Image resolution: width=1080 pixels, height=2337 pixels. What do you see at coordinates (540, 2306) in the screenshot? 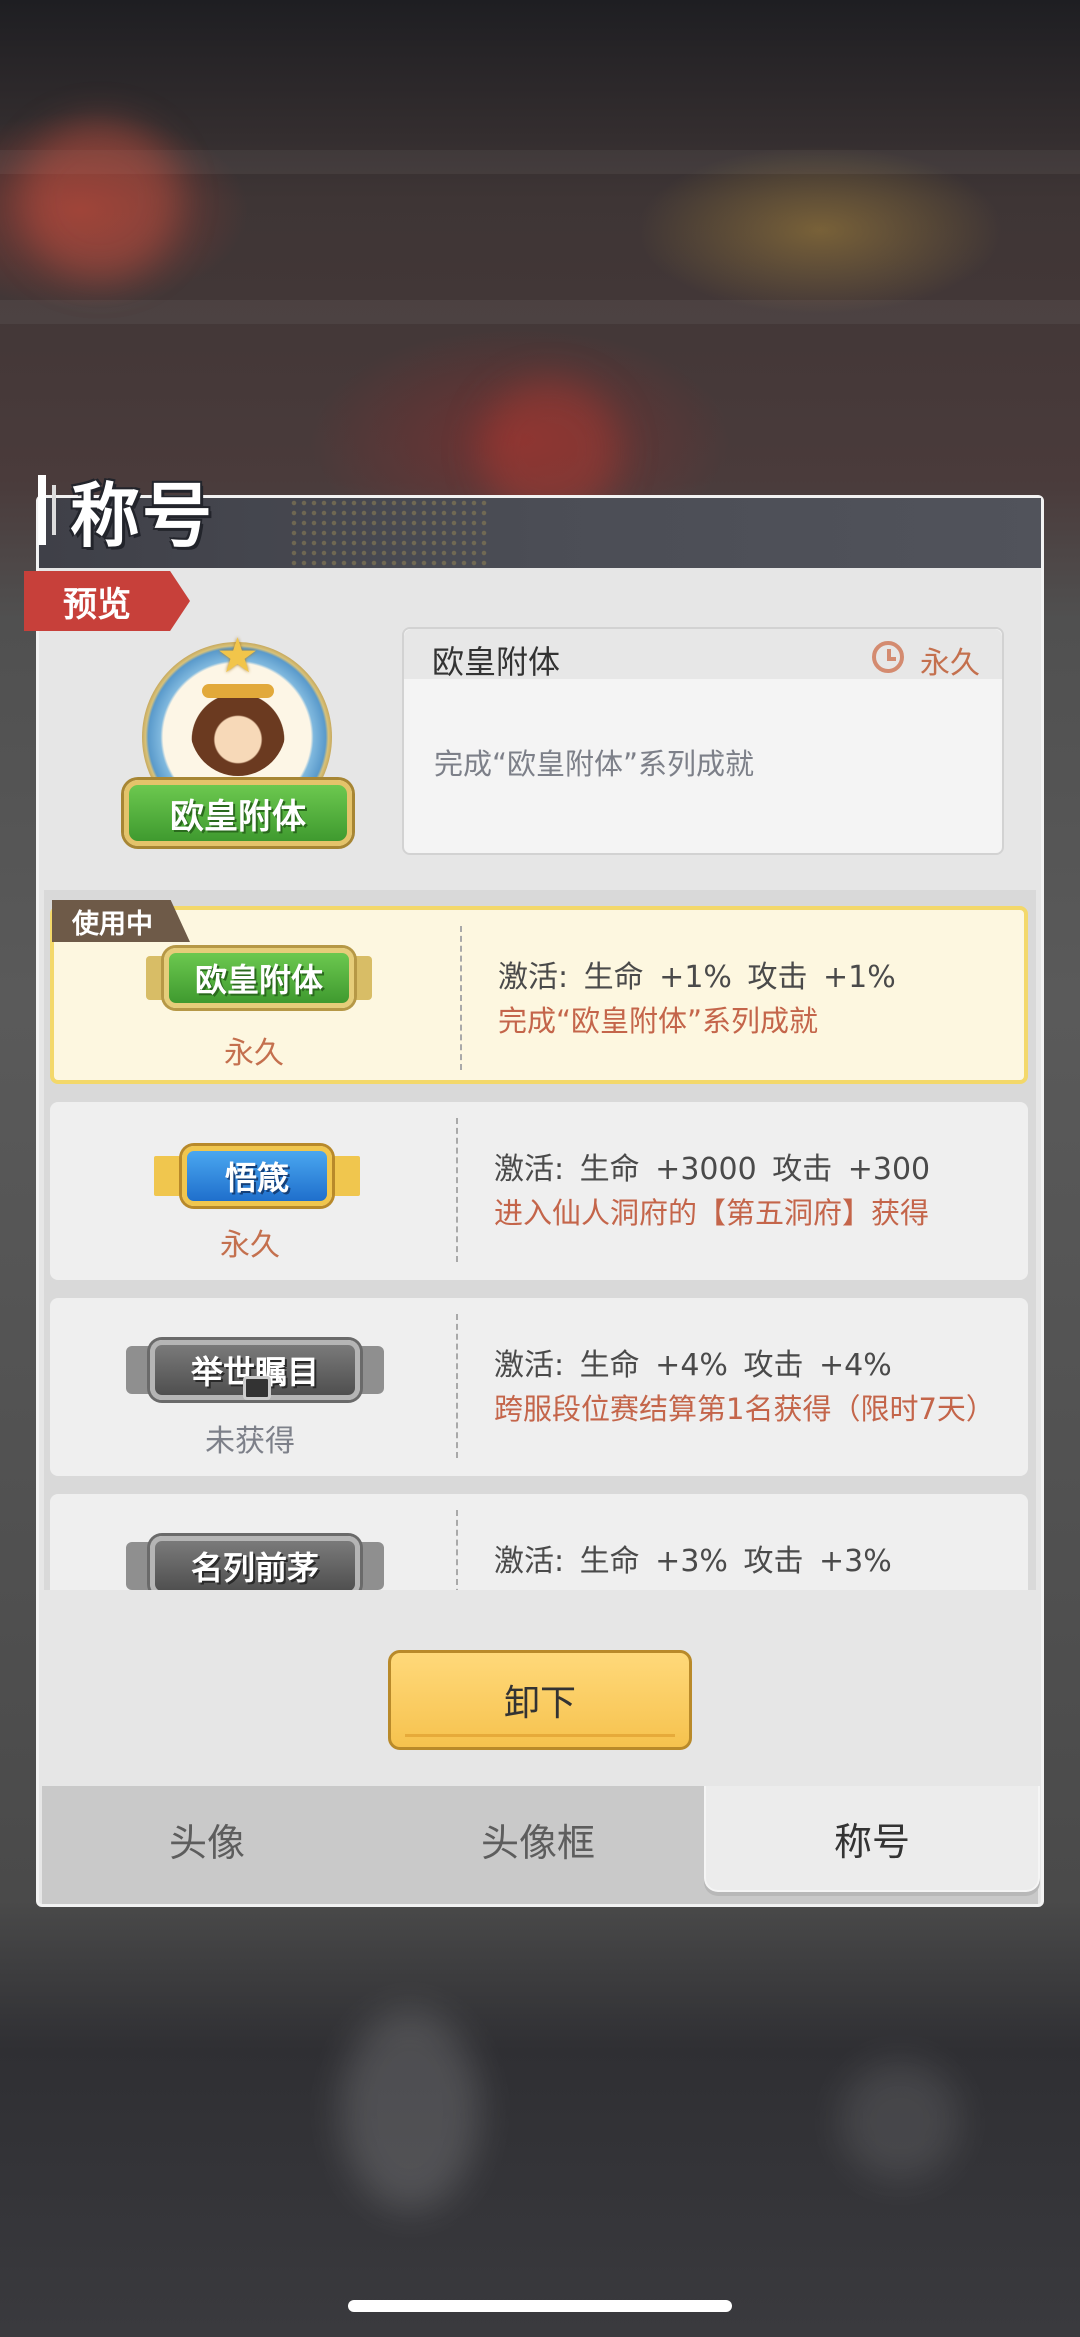
I see `home-indicator` at bounding box center [540, 2306].